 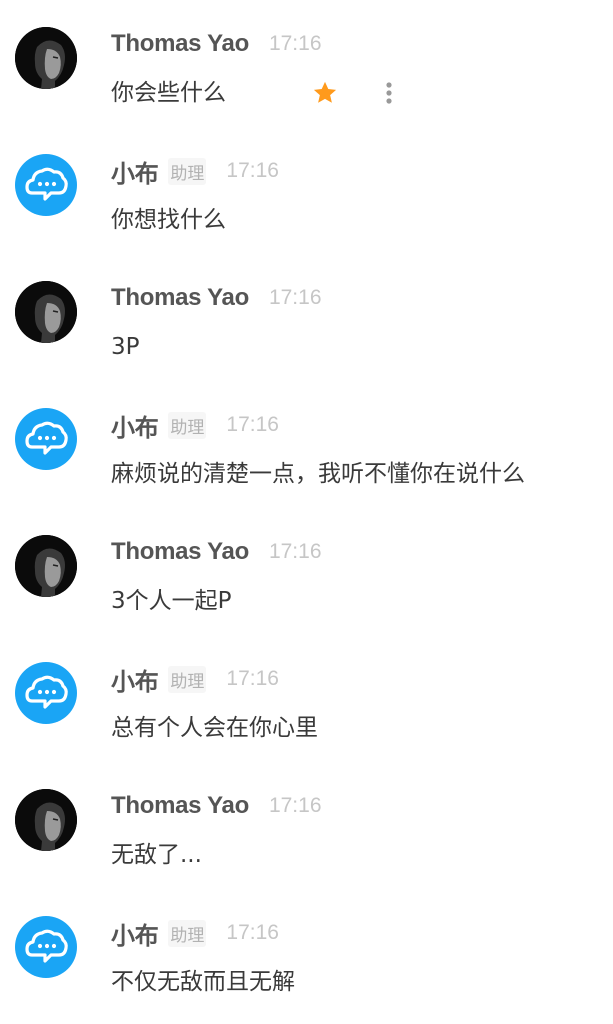 I want to click on message-text: 你会些什么, so click(x=168, y=93).